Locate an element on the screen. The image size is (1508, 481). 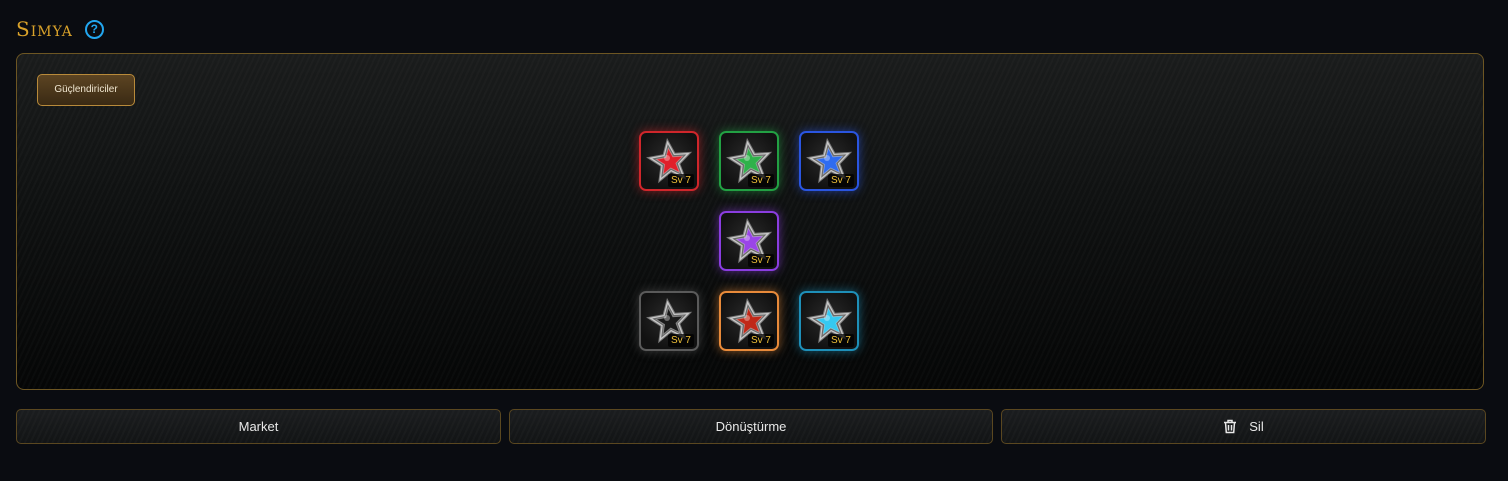
market-button: Market is located at coordinates (258, 426).